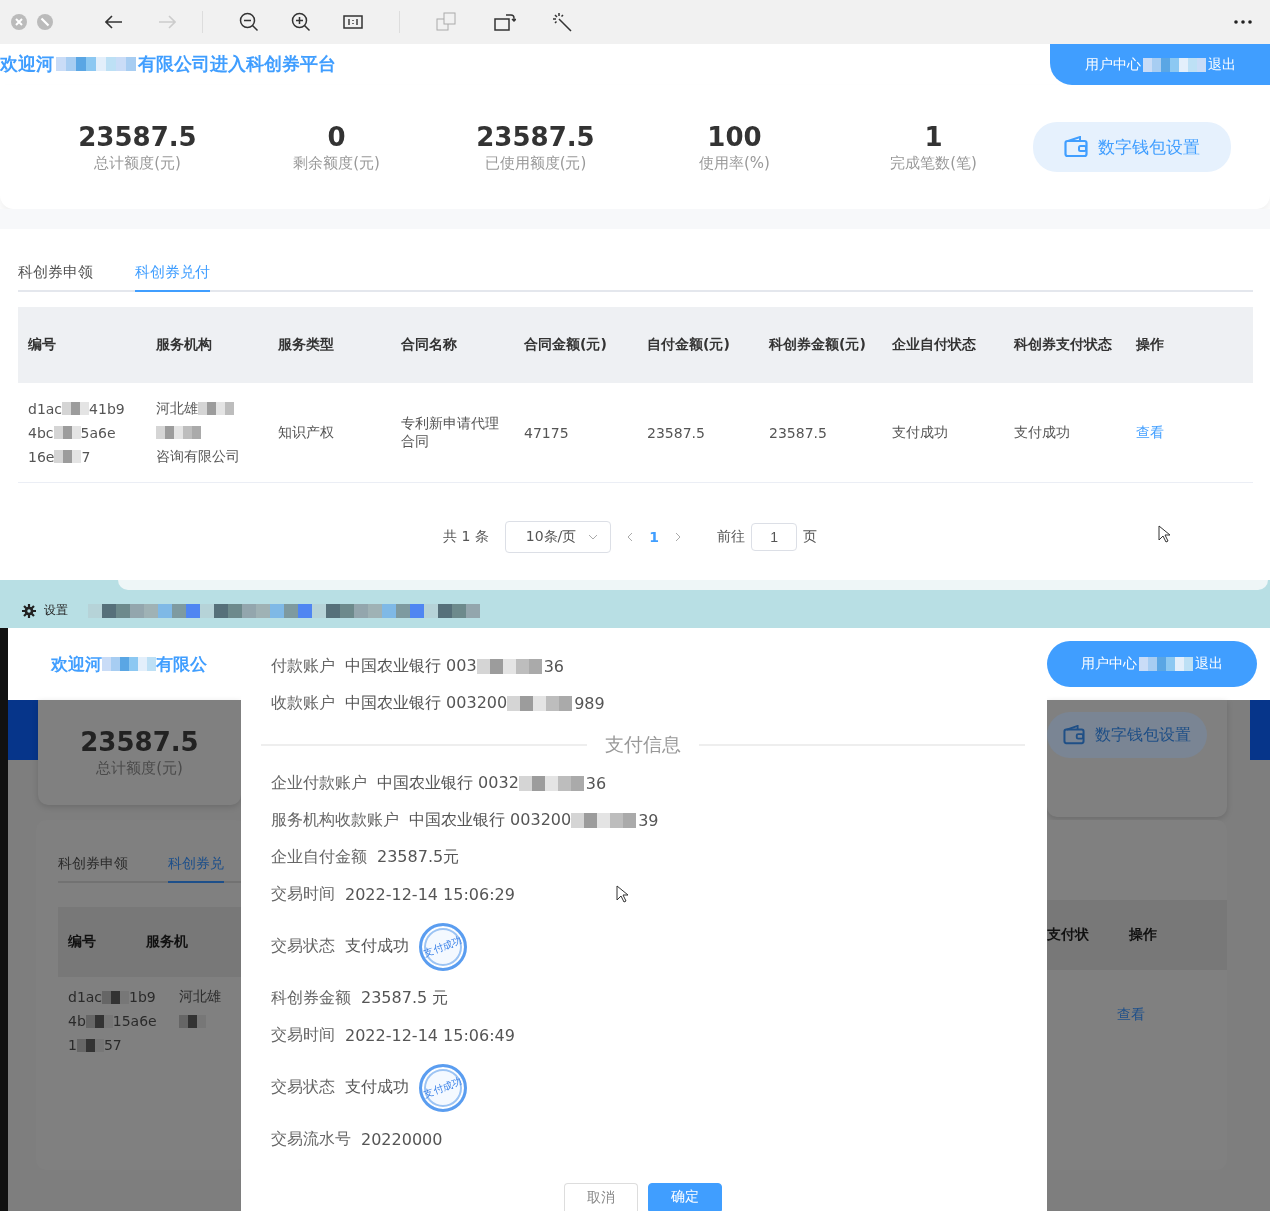  Describe the element at coordinates (558, 537) in the screenshot. I see `page-size-select: 10条/页` at that location.